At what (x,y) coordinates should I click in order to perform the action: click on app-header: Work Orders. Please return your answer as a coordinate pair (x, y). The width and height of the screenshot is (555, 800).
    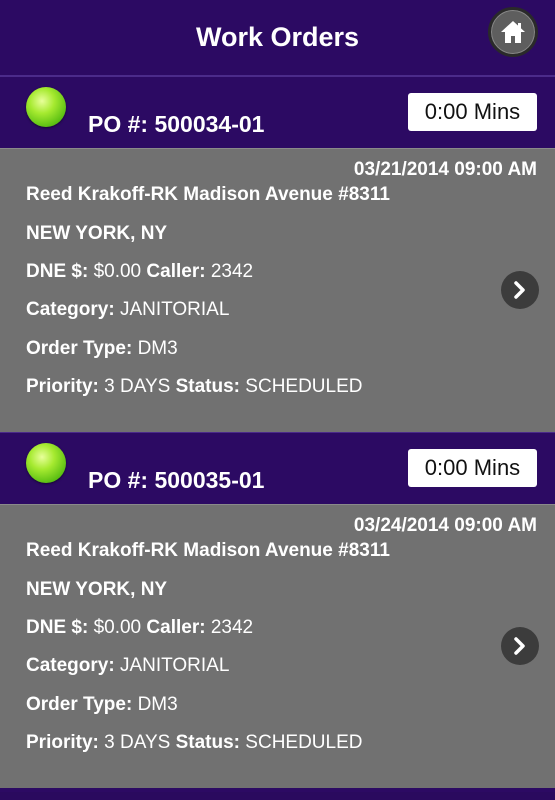
    Looking at the image, I should click on (277, 38).